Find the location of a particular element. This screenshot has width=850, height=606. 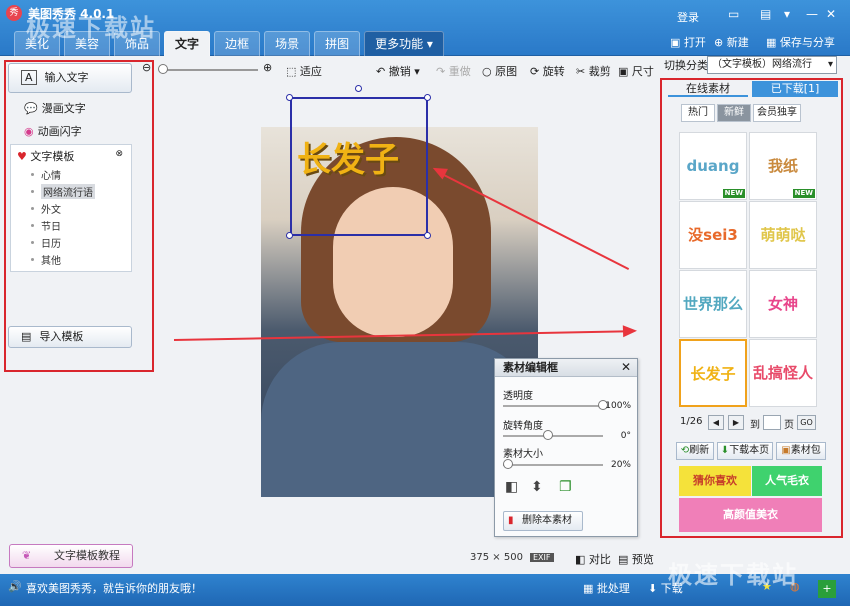

delete-material-button: ▮ 删除本素材 is located at coordinates (543, 521).